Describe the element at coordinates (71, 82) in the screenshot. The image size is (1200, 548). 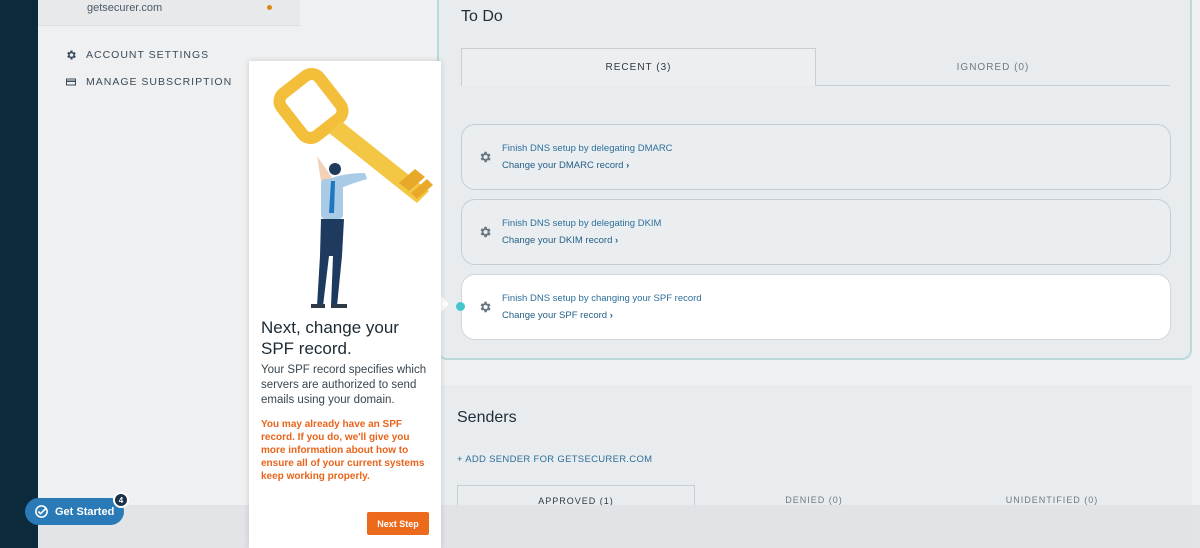
I see `credit-card-icon` at that location.